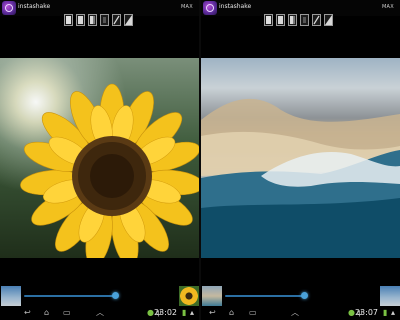 The height and width of the screenshot is (320, 400). I want to click on clock: 23:07, so click(366, 312).